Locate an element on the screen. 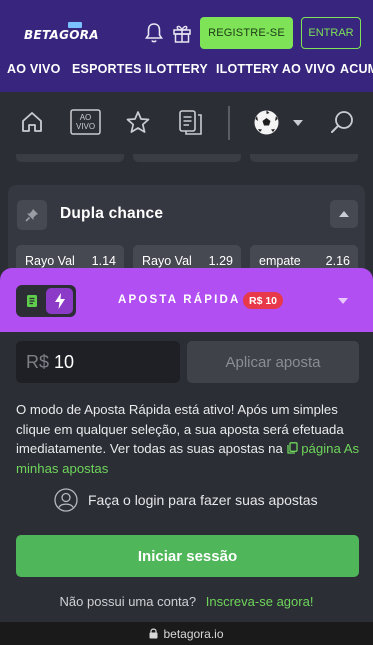 This screenshot has width=373, height=645. browser-url-bar: betagora.io is located at coordinates (186, 633).